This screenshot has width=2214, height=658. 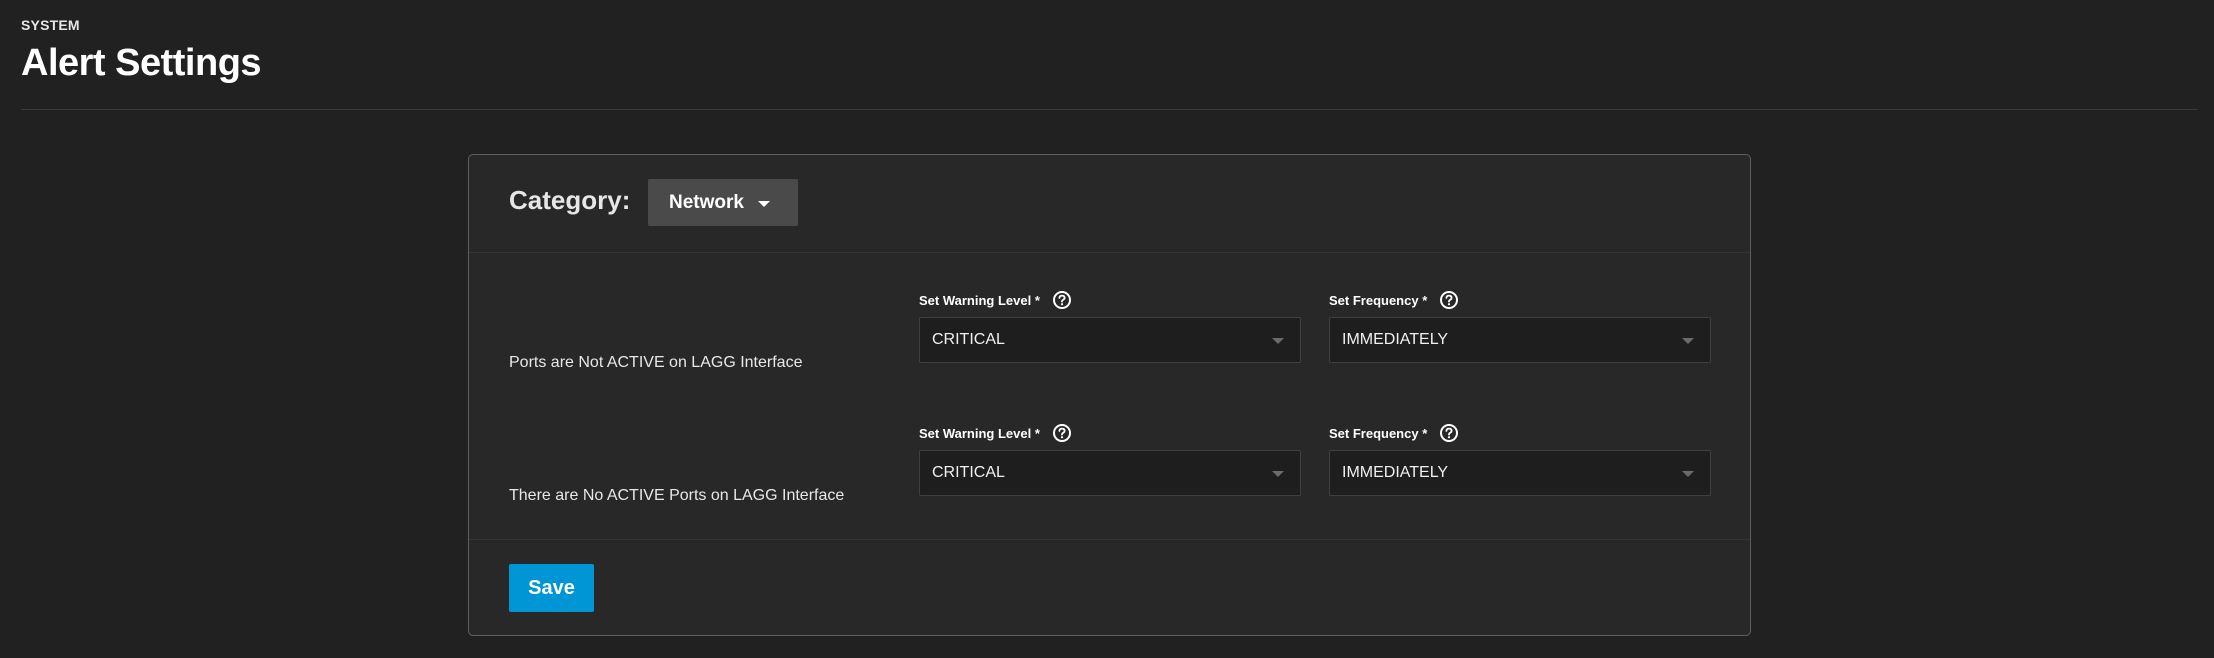 What do you see at coordinates (706, 202) in the screenshot?
I see `category-select-value: Network` at bounding box center [706, 202].